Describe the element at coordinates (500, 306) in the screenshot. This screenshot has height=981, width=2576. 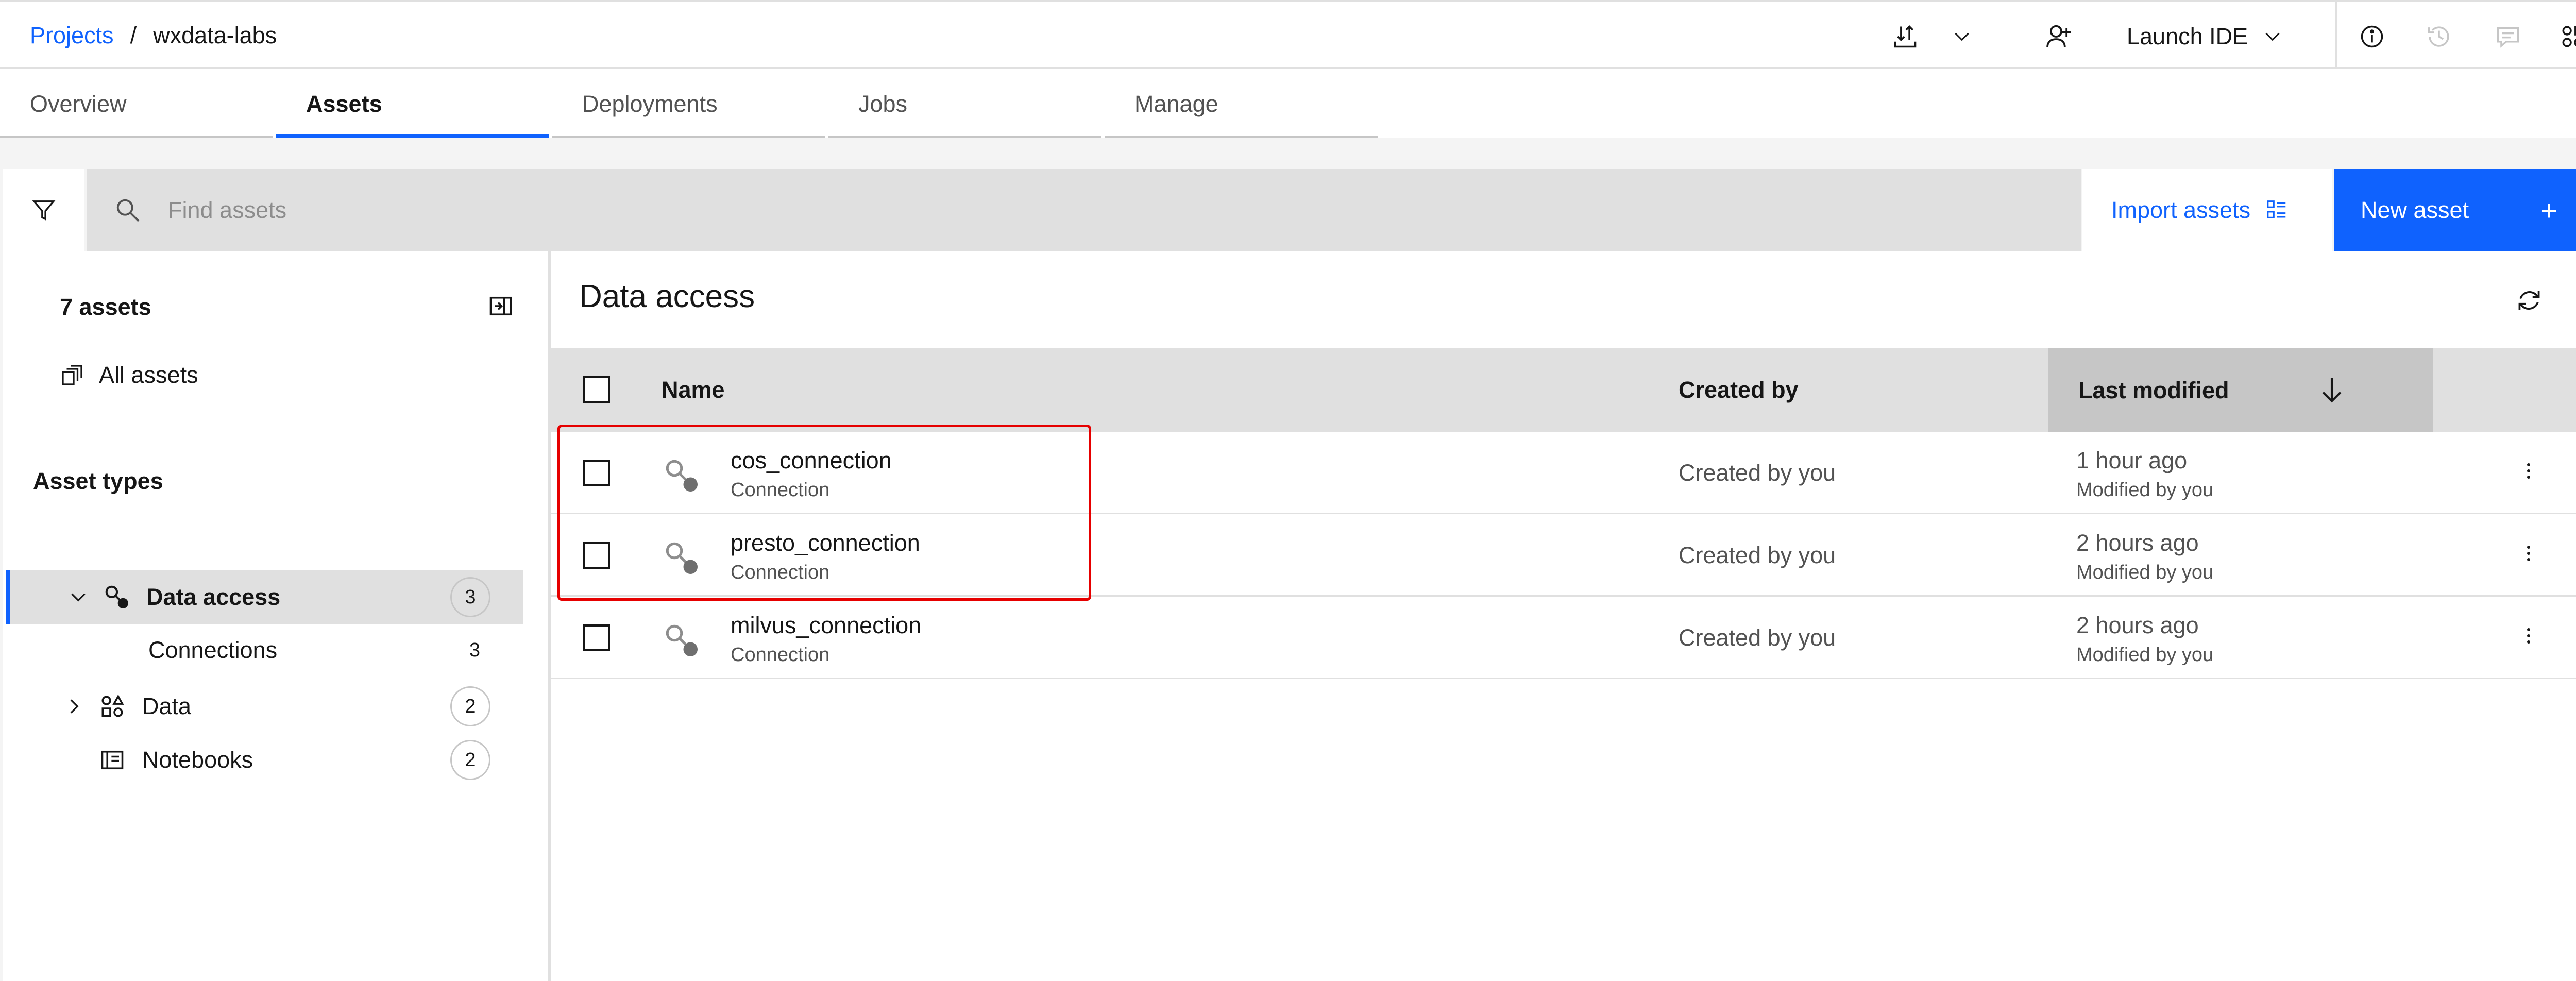
I see `collapse-panel-icon` at that location.